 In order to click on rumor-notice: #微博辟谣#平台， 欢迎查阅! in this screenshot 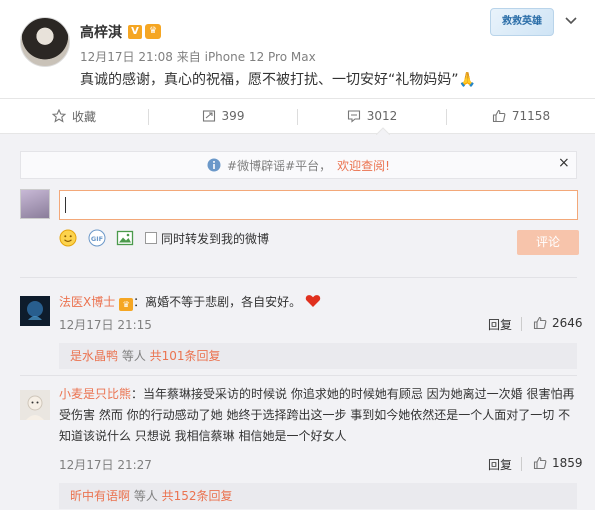, I will do `click(298, 165)`.